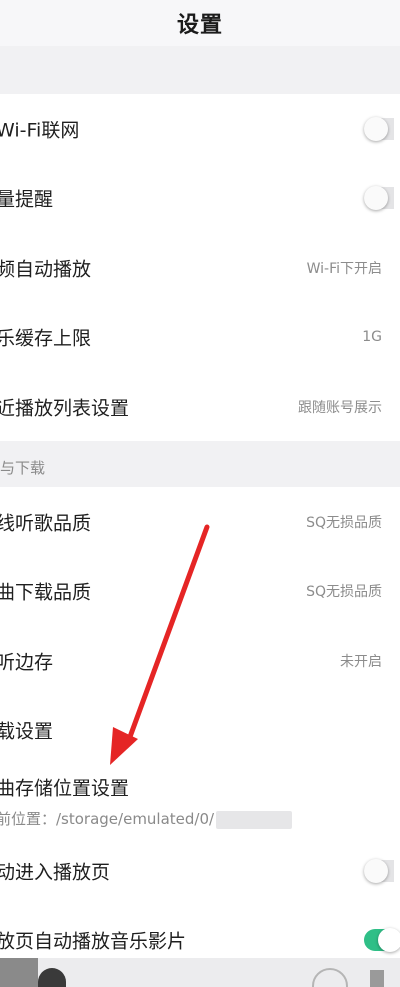 This screenshot has height=987, width=400. Describe the element at coordinates (200, 590) in the screenshot. I see `setting-row-download-quality: 曲下载品质 SQ无损品质` at that location.